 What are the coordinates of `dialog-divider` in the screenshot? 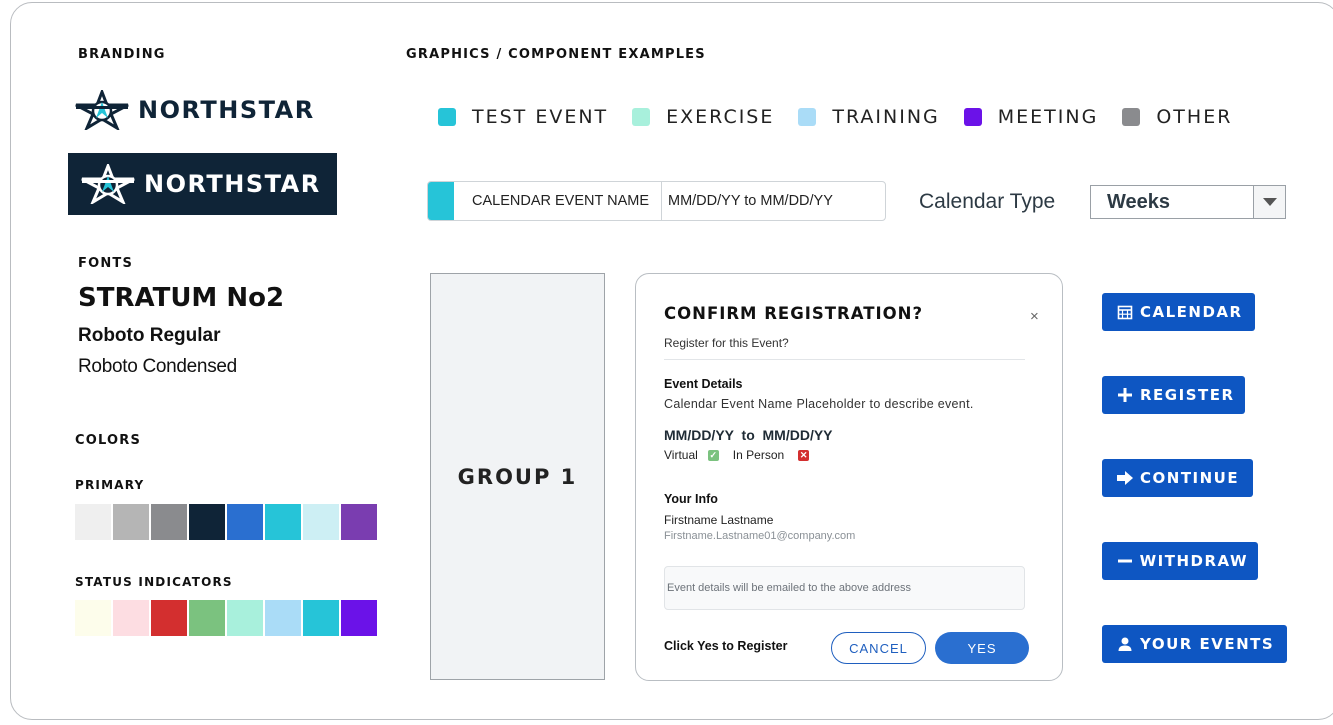 It's located at (844, 359).